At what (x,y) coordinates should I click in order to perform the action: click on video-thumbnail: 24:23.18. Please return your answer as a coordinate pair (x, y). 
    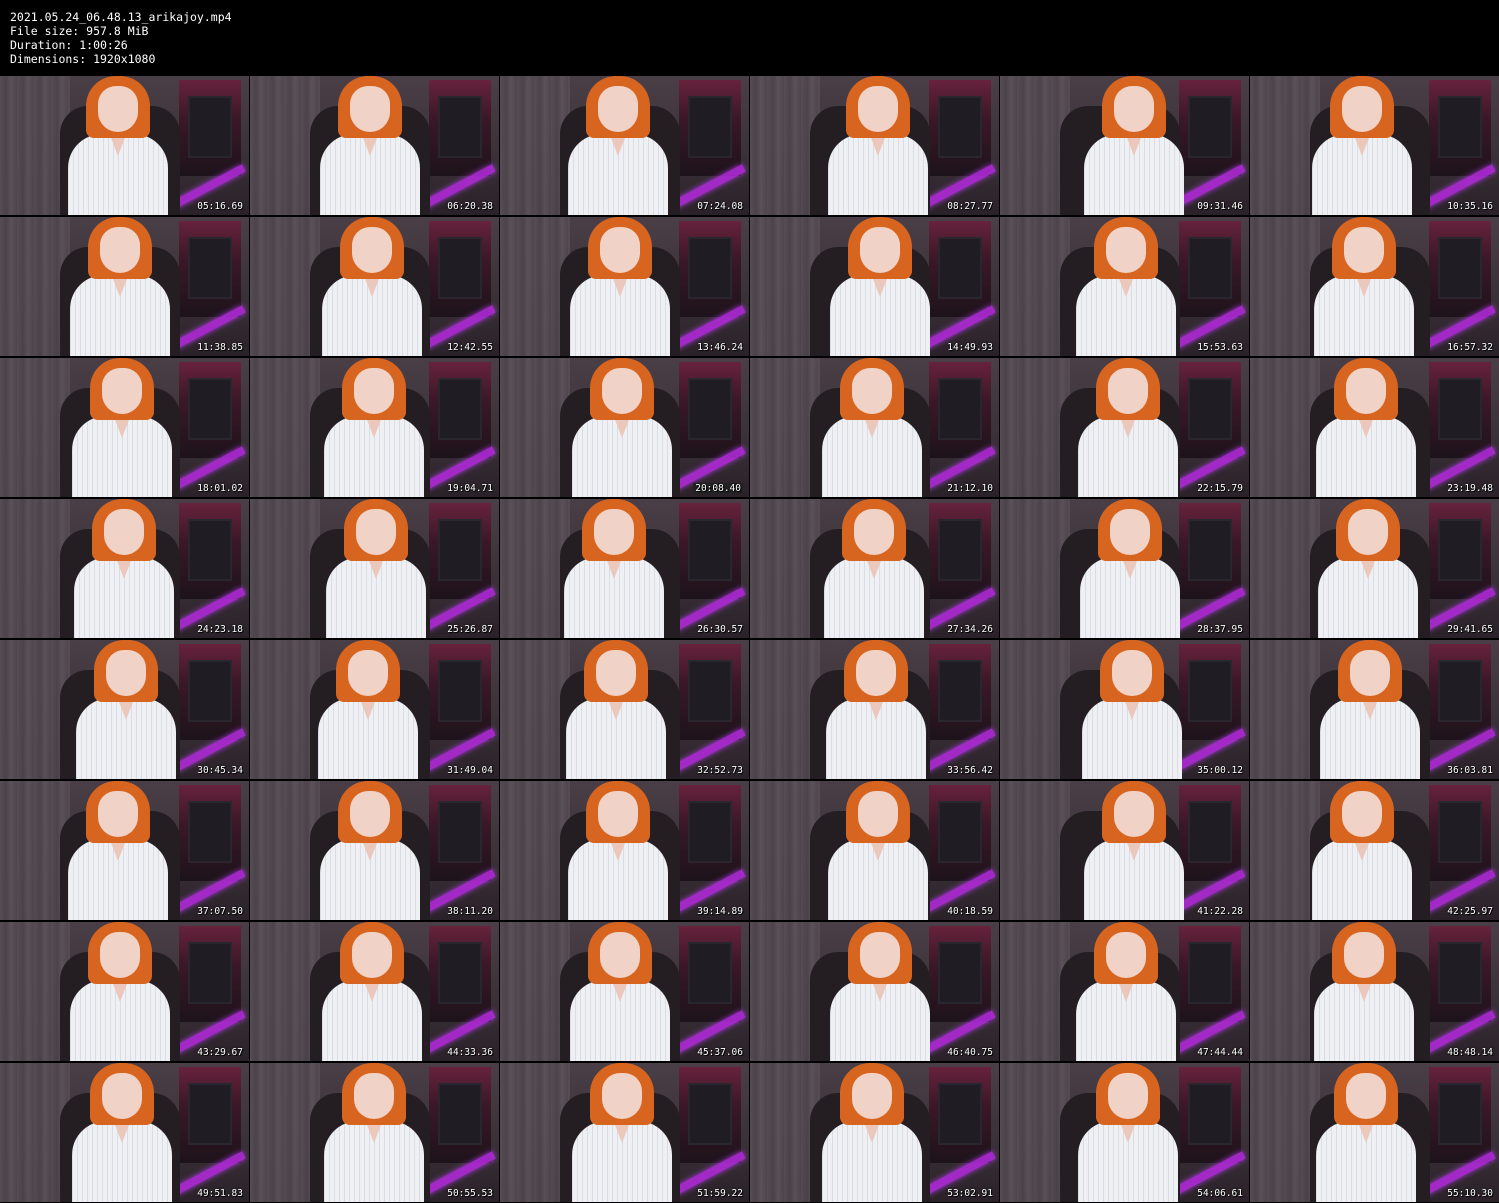
    Looking at the image, I should click on (124, 568).